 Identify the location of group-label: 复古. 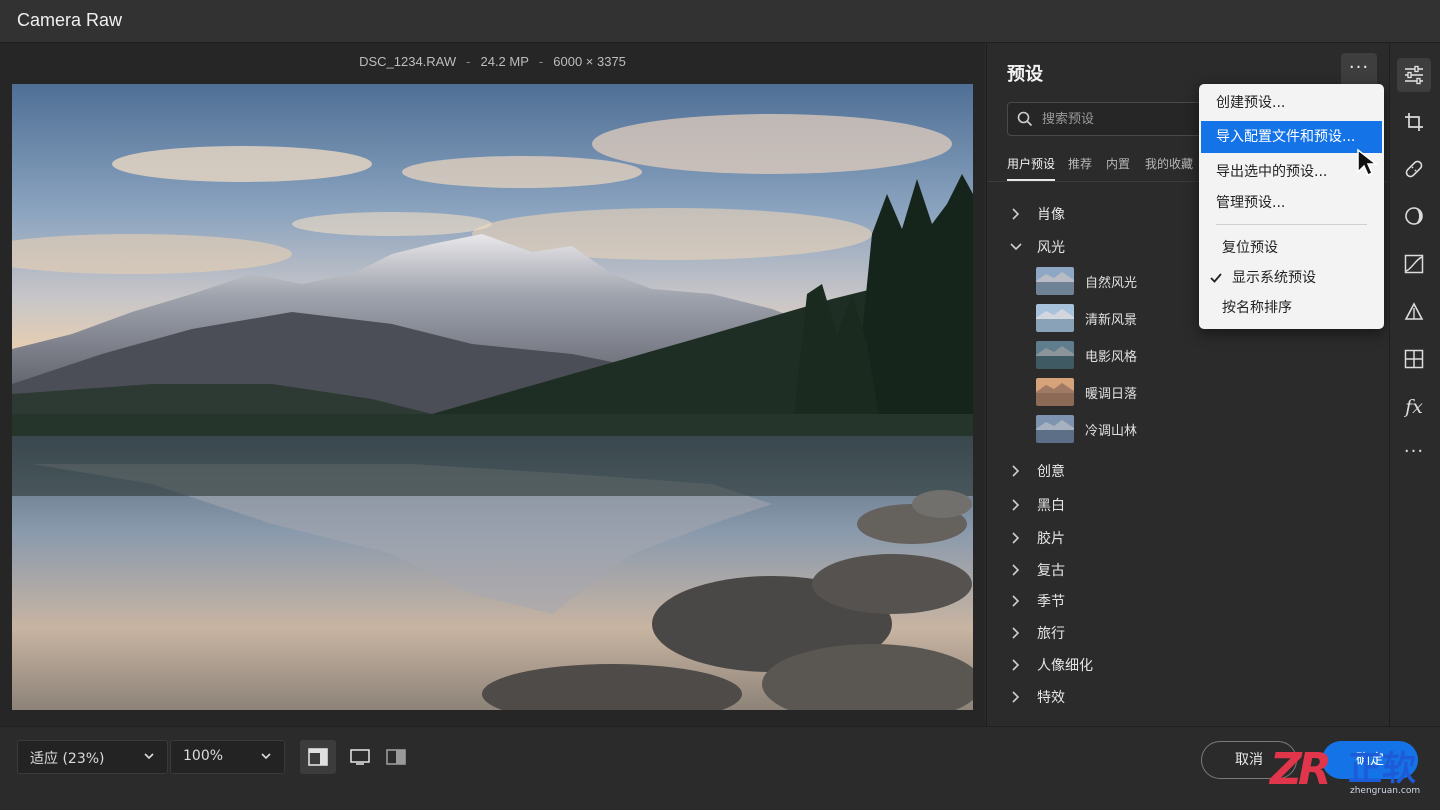
(1051, 571).